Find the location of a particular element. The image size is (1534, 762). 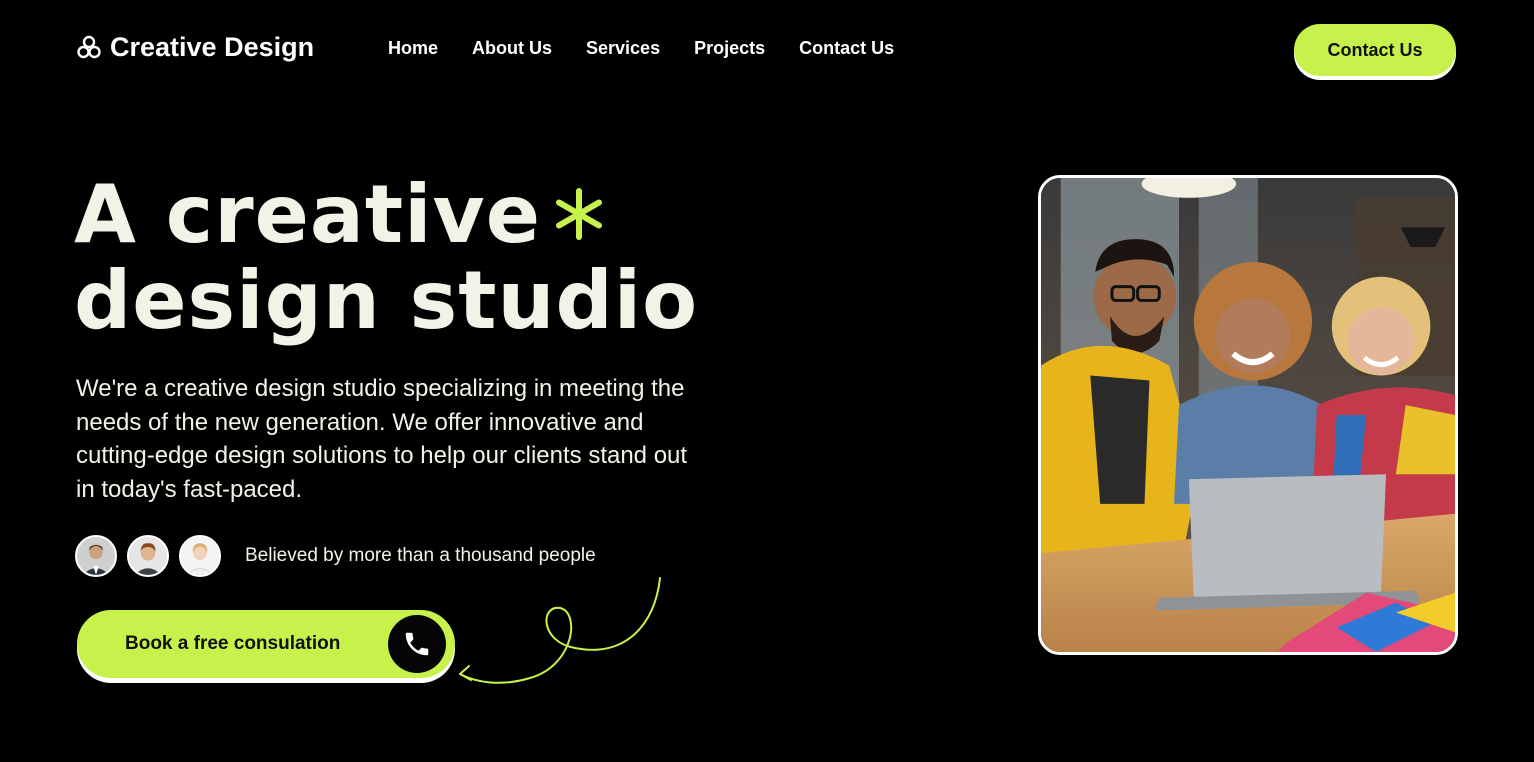

brand-logo: Creative Design is located at coordinates (195, 47).